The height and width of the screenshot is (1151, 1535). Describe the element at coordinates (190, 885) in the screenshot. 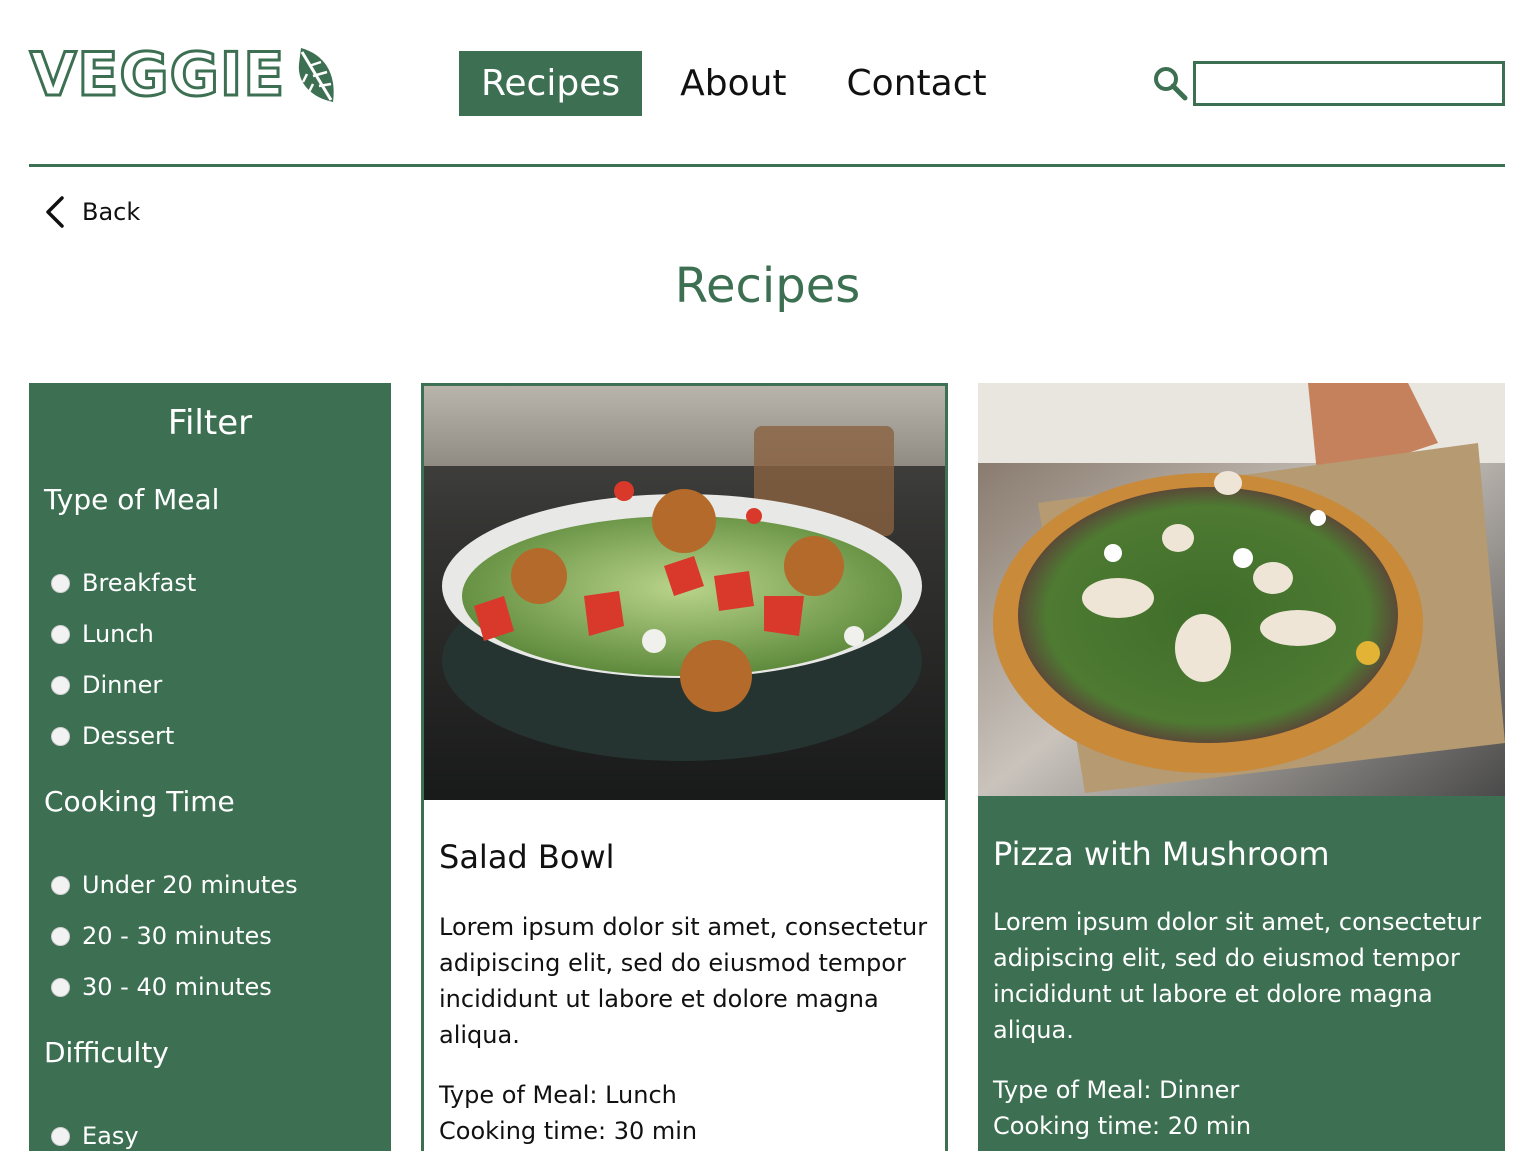

I see `filter-option-label: Under 20 minutes` at that location.